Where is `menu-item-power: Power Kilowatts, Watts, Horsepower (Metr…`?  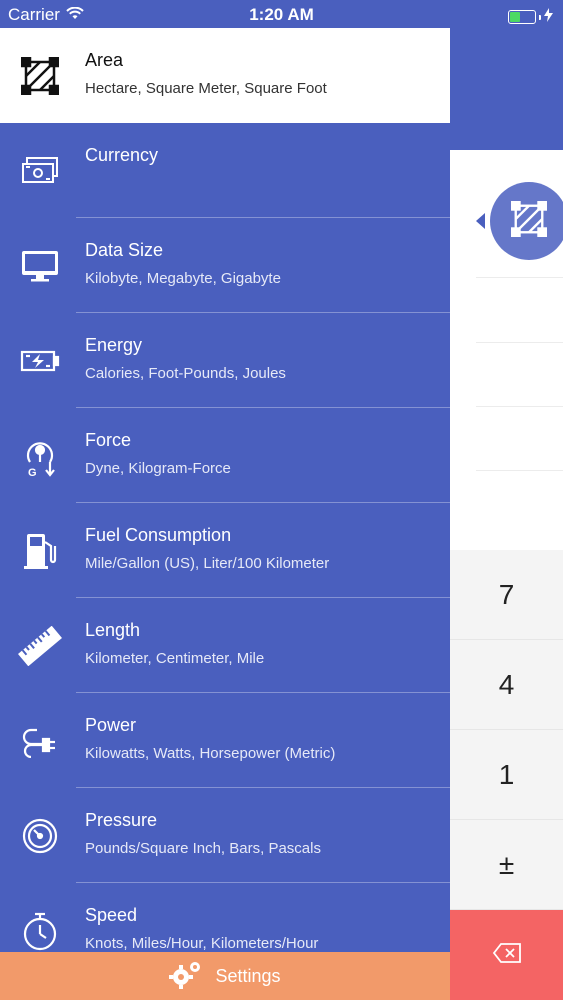
menu-item-power: Power Kilowatts, Watts, Horsepower (Metr… is located at coordinates (225, 740).